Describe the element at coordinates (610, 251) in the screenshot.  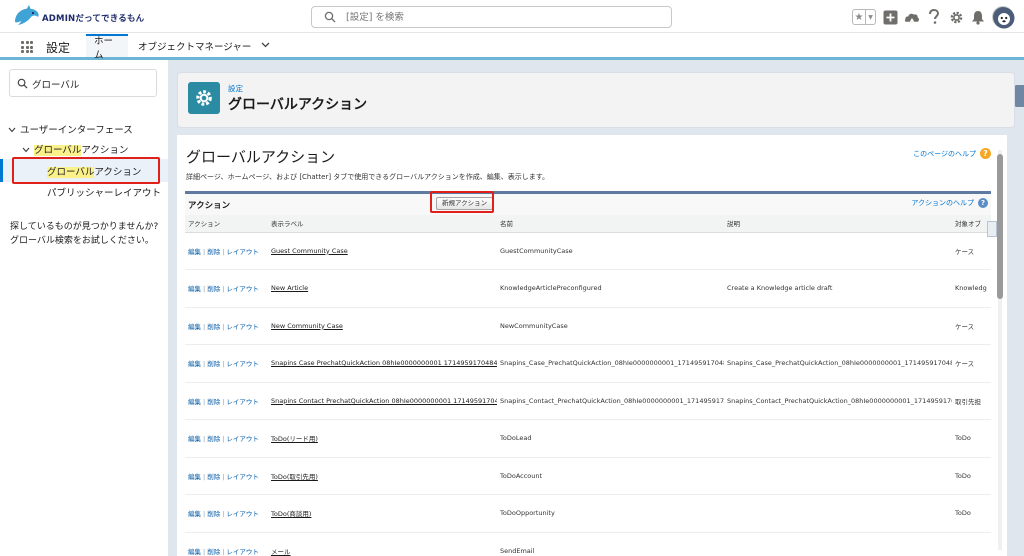
I see `row-name: GuestCommunityCase` at that location.